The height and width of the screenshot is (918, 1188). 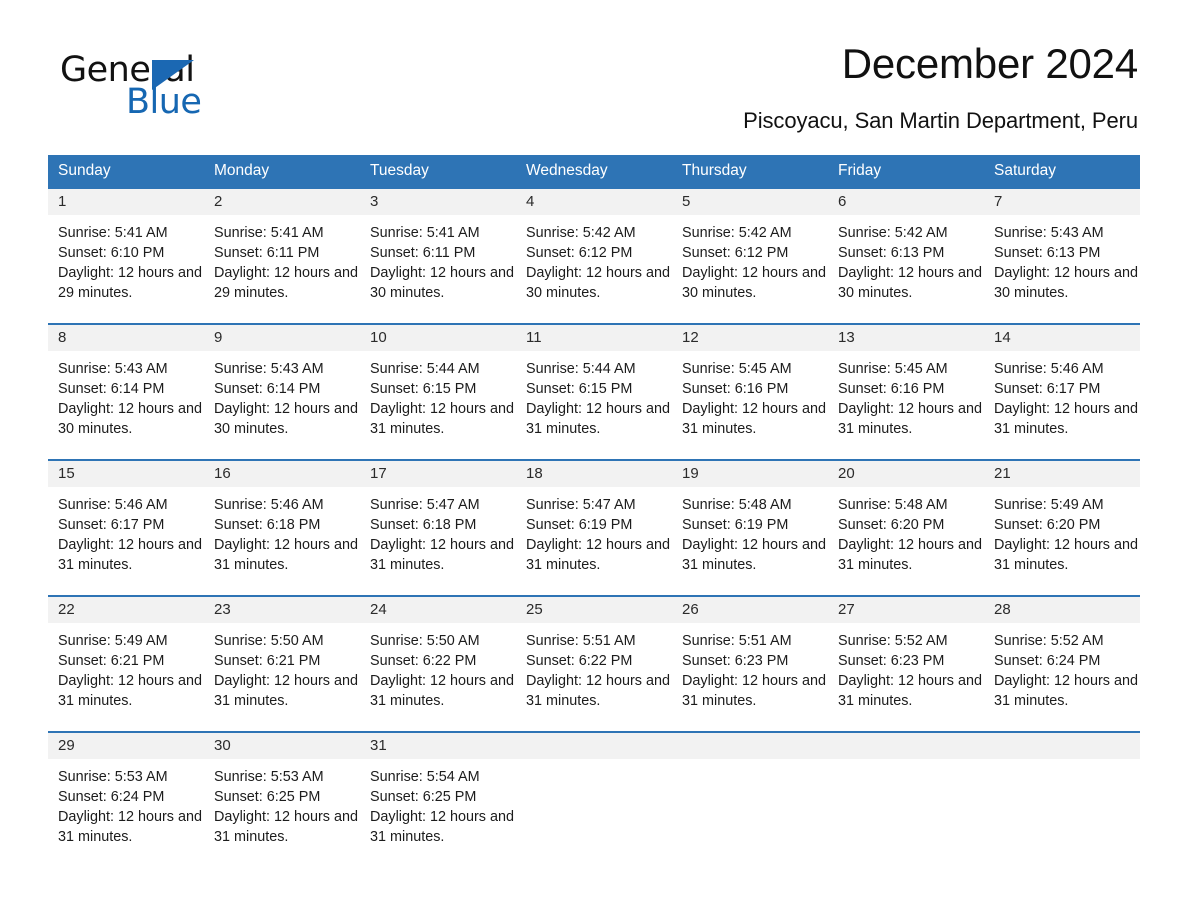 I want to click on day-number: 15, so click(x=126, y=473).